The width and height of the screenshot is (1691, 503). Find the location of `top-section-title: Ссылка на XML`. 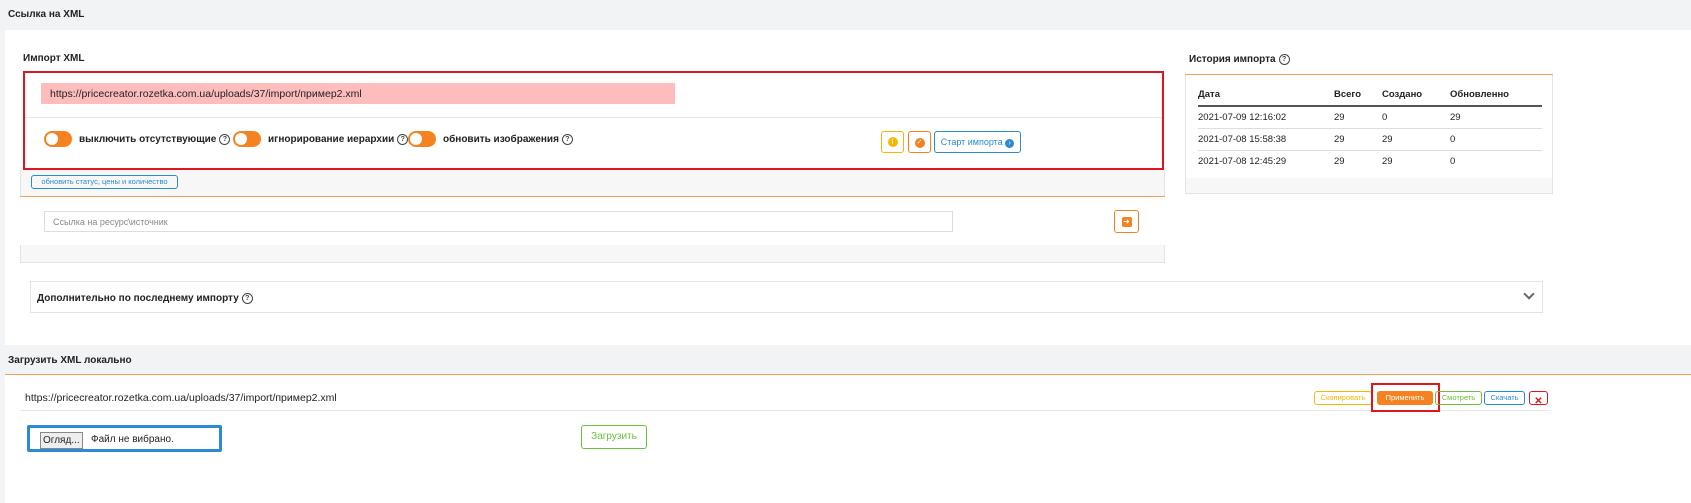

top-section-title: Ссылка на XML is located at coordinates (46, 14).